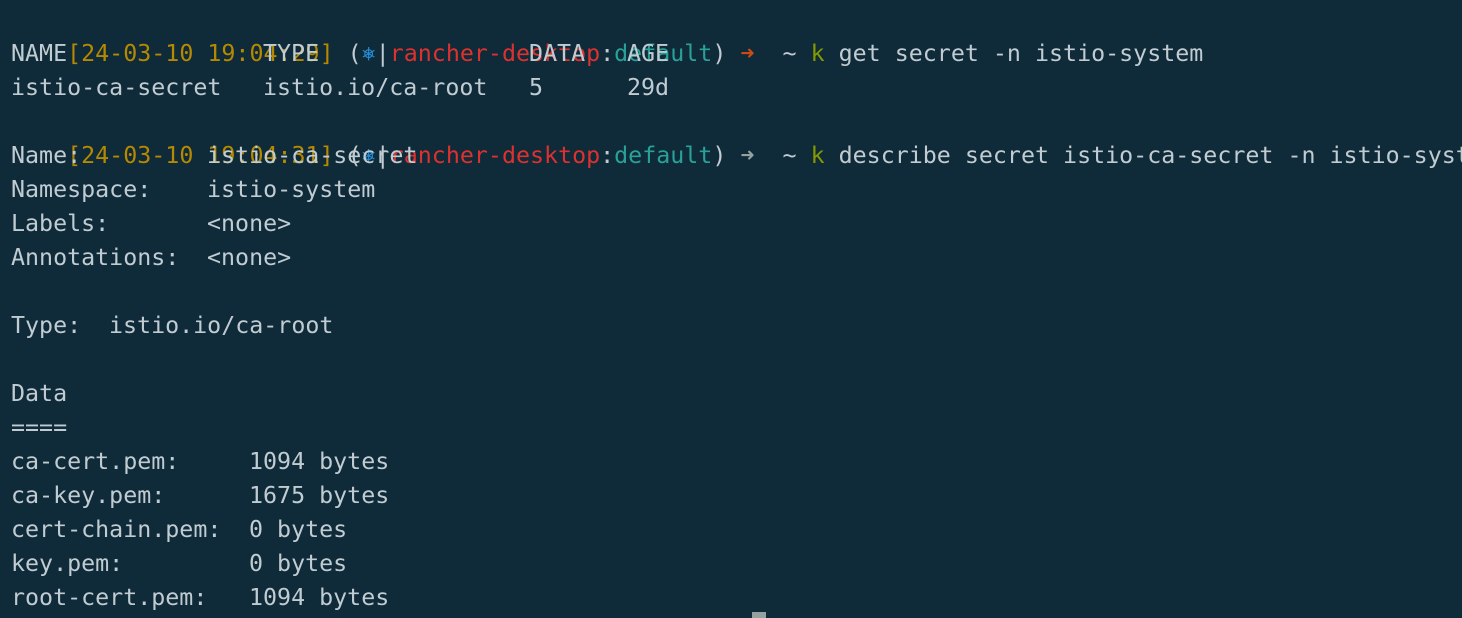 This screenshot has height=618, width=1462. Describe the element at coordinates (291, 53) in the screenshot. I see `column-header-type: TYPE` at that location.